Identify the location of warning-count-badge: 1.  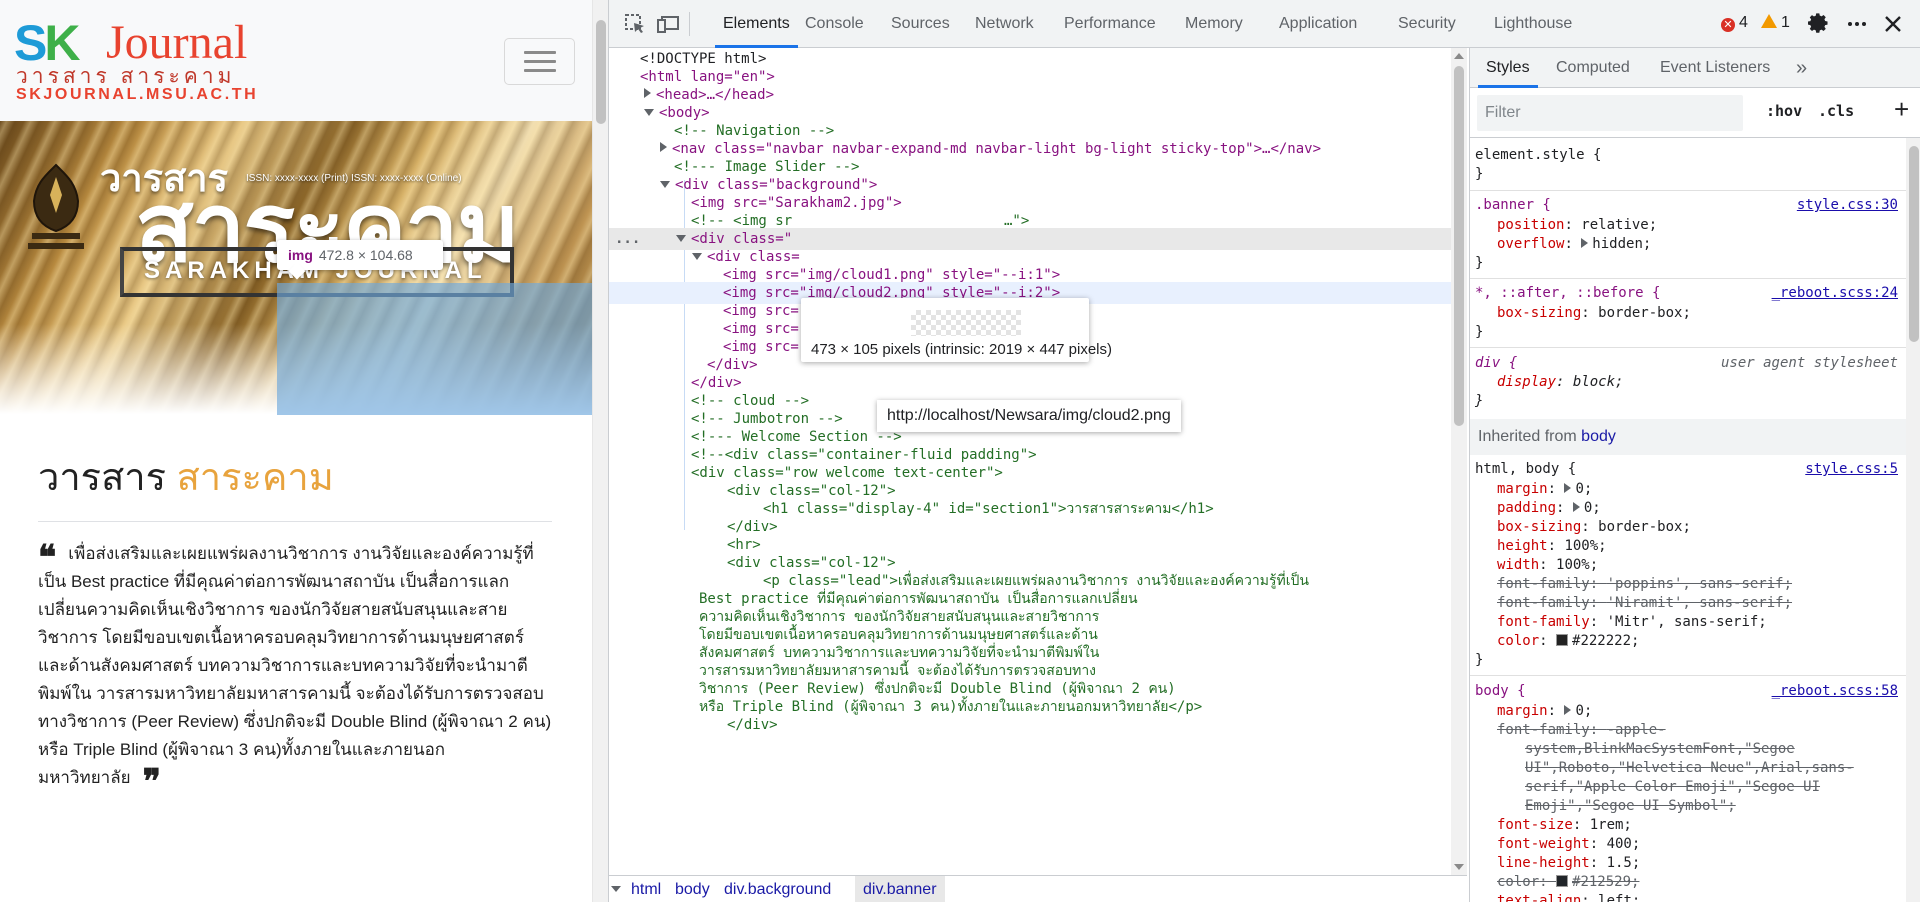
(1775, 23).